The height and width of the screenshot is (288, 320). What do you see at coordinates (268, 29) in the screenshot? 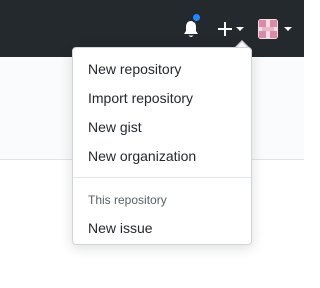
I see `avatar` at bounding box center [268, 29].